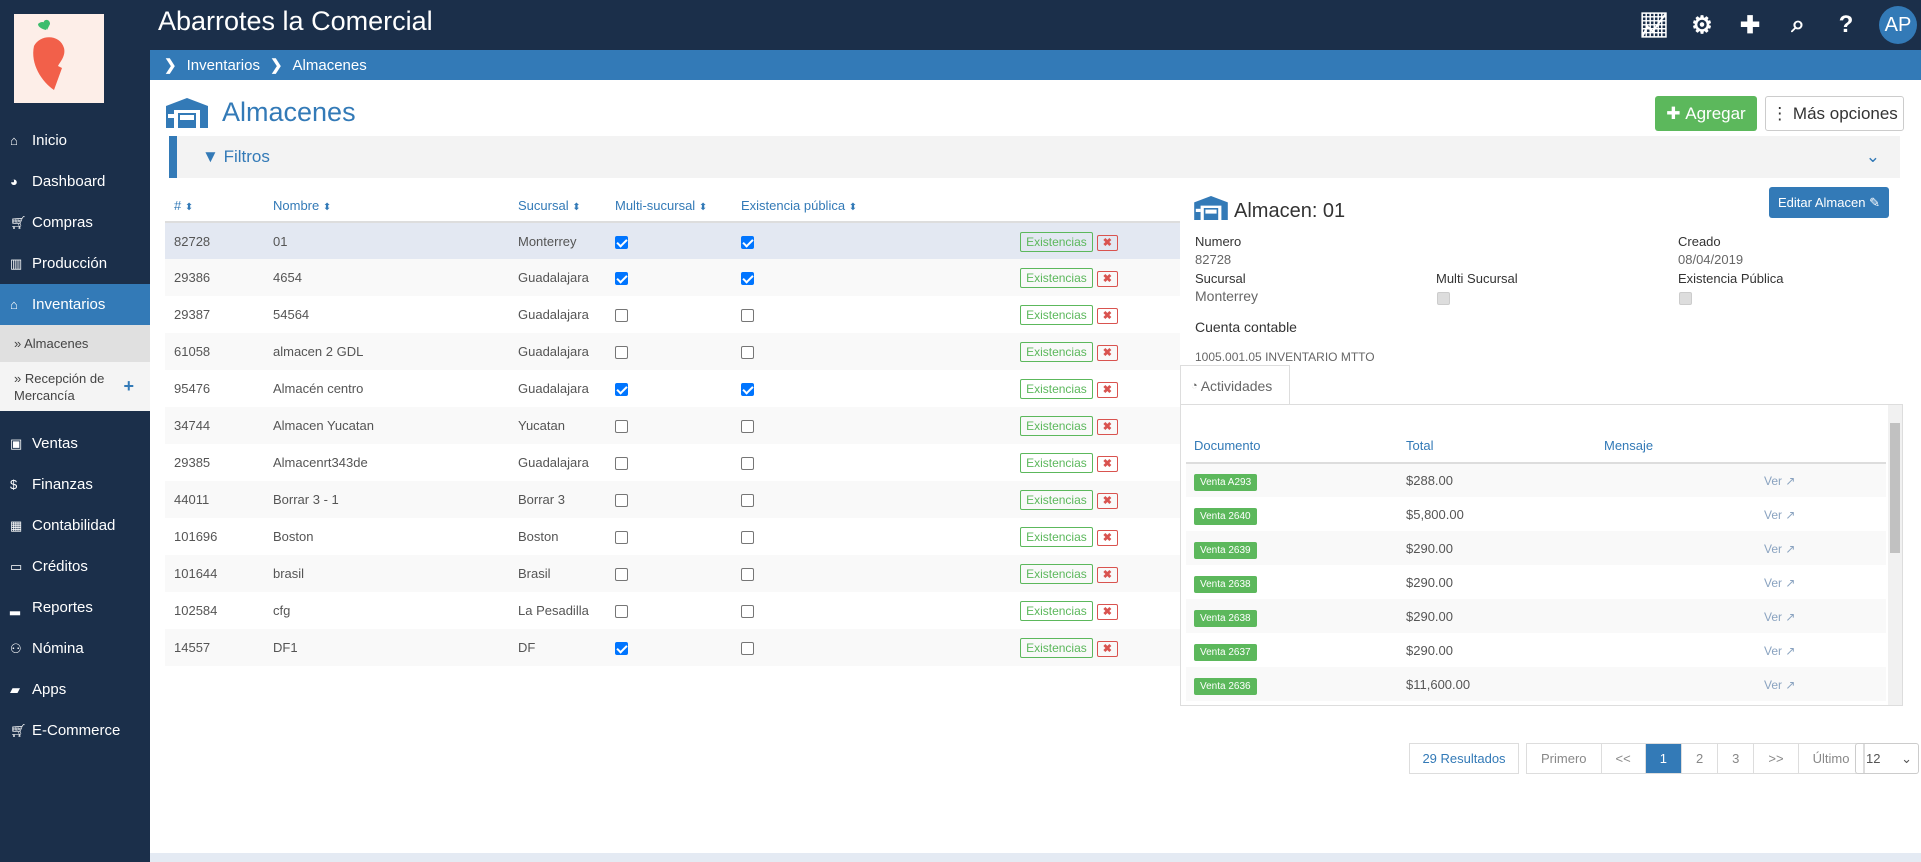 The image size is (1921, 862). Describe the element at coordinates (817, 206) in the screenshot. I see `col-header-4: Existencia pública ⬍` at that location.